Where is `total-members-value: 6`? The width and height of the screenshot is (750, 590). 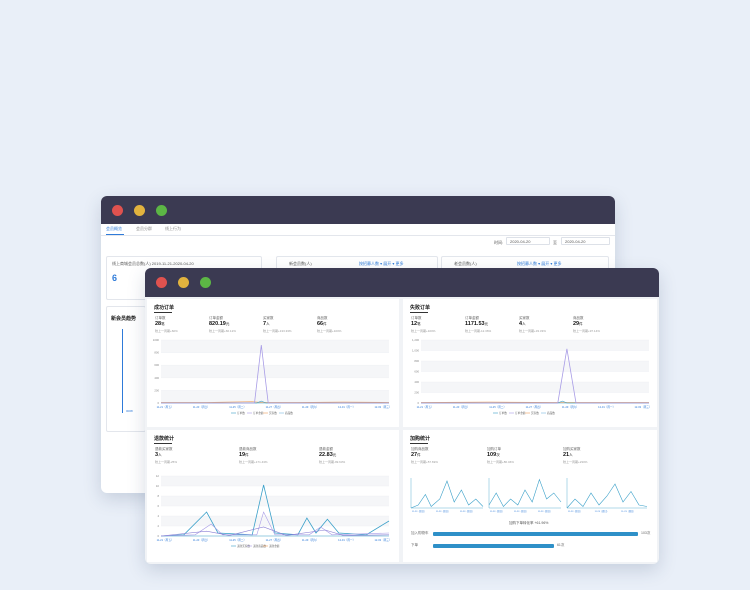
total-members-value: 6 is located at coordinates (115, 278).